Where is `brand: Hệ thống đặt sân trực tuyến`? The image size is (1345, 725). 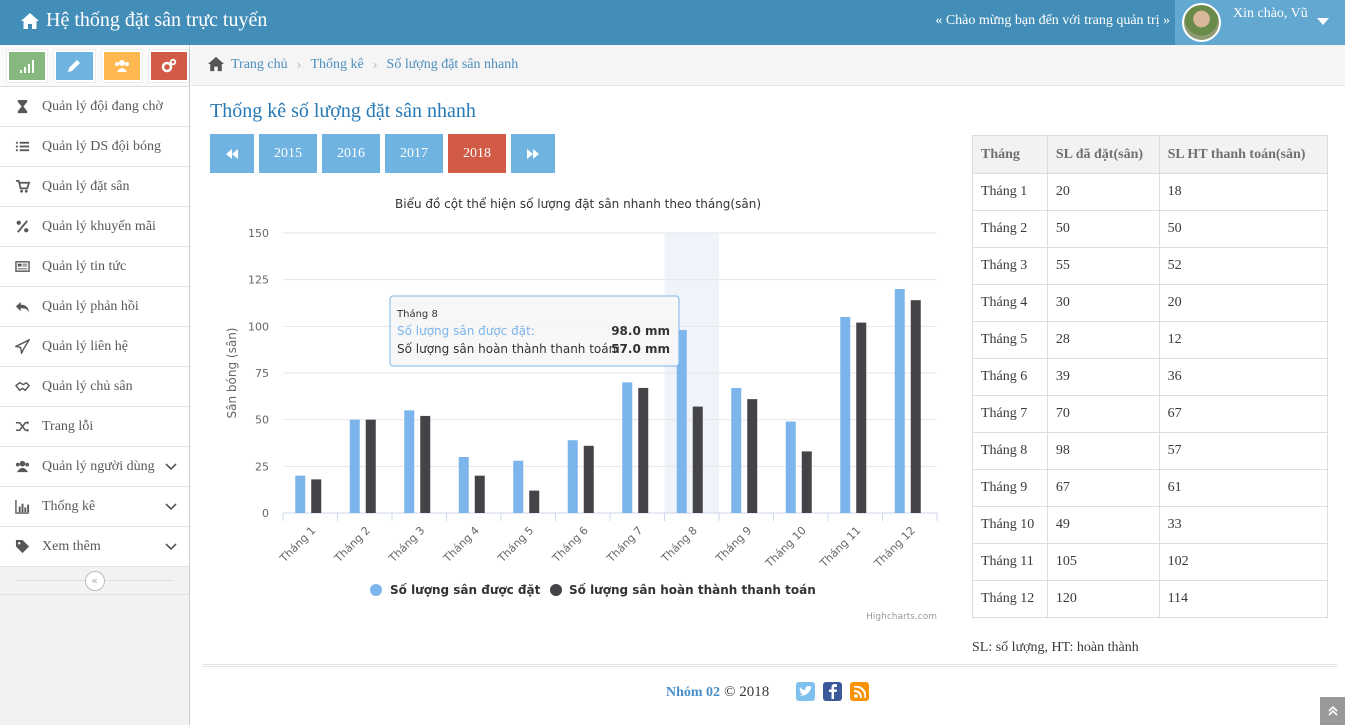
brand: Hệ thống đặt sân trực tuyến is located at coordinates (143, 20).